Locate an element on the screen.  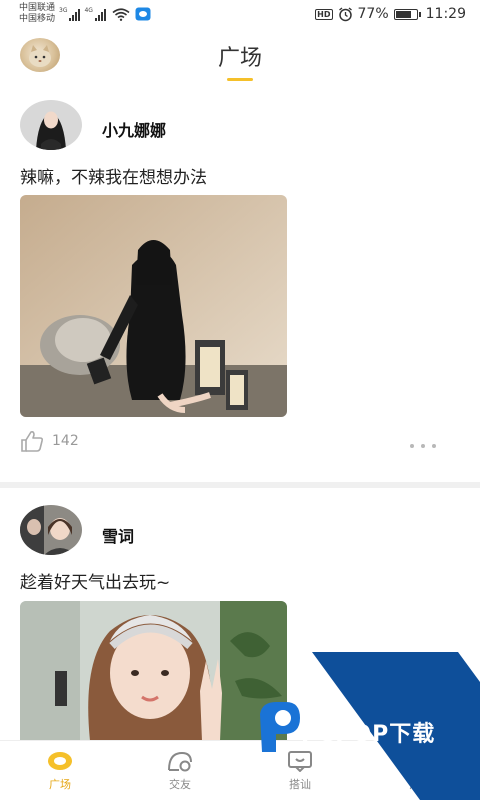
net-label-2: 4G is located at coordinates (88, 10).